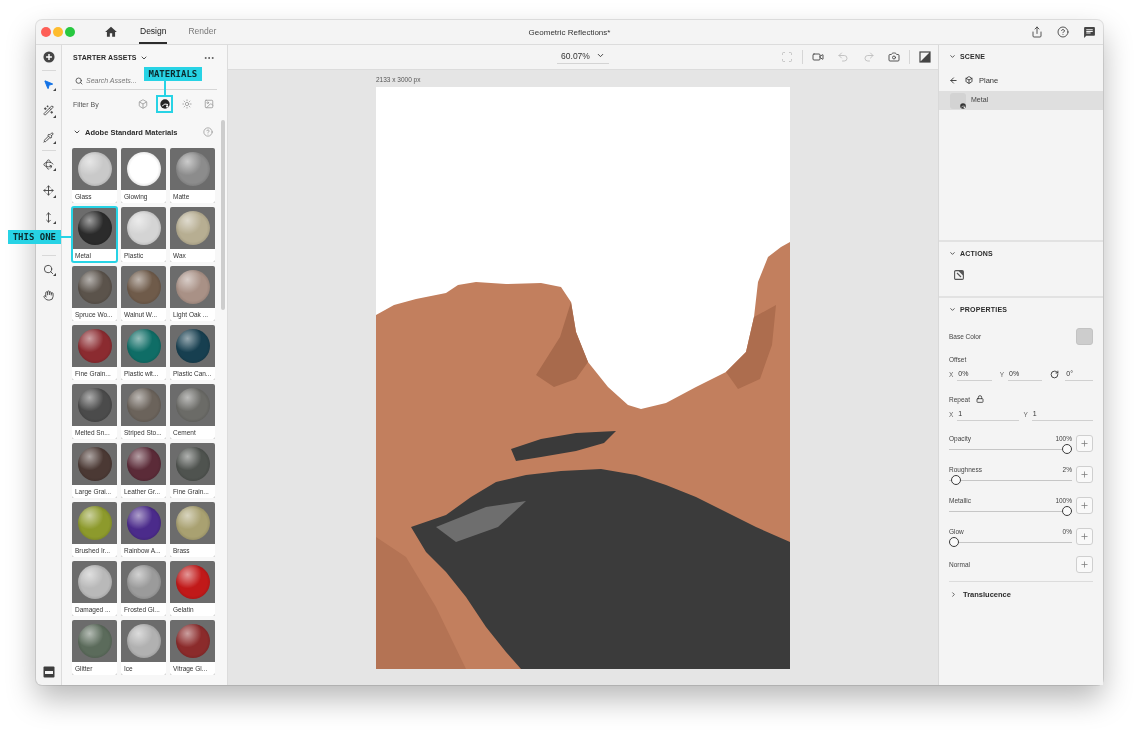  What do you see at coordinates (79, 80) in the screenshot?
I see `search-icon` at bounding box center [79, 80].